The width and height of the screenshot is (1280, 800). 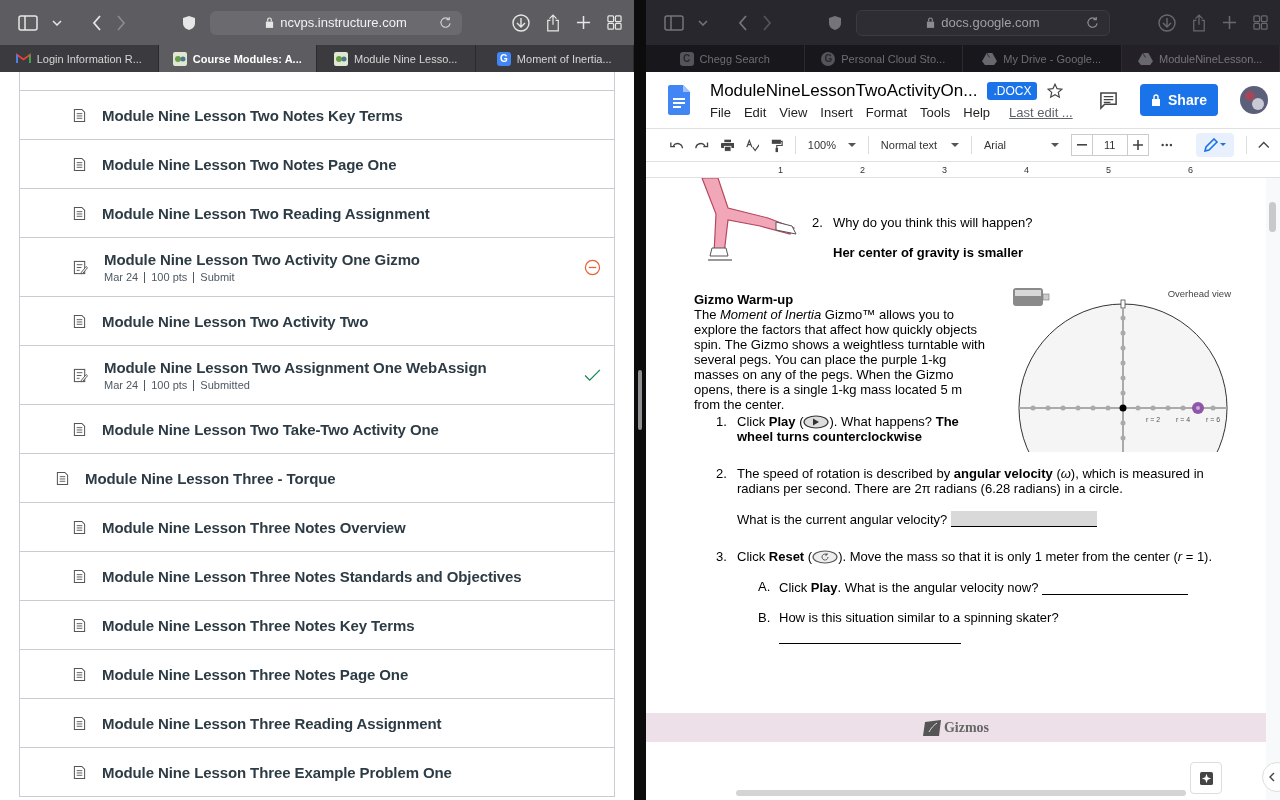 What do you see at coordinates (344, 367) in the screenshot?
I see `module-item-link: Module Nine Lesson Two Assignment One WebAssign` at bounding box center [344, 367].